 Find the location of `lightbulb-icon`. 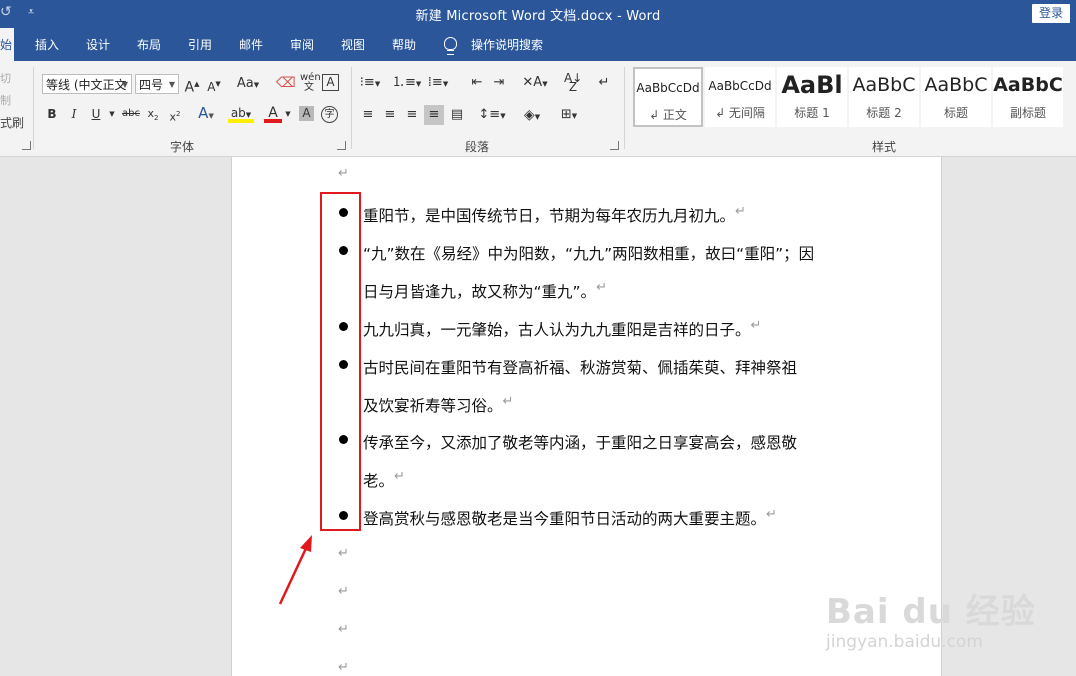

lightbulb-icon is located at coordinates (450, 46).